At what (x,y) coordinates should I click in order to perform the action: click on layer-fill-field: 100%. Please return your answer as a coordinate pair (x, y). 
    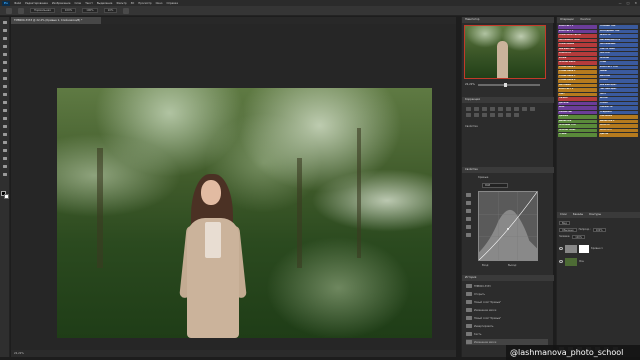
    Looking at the image, I should click on (579, 236).